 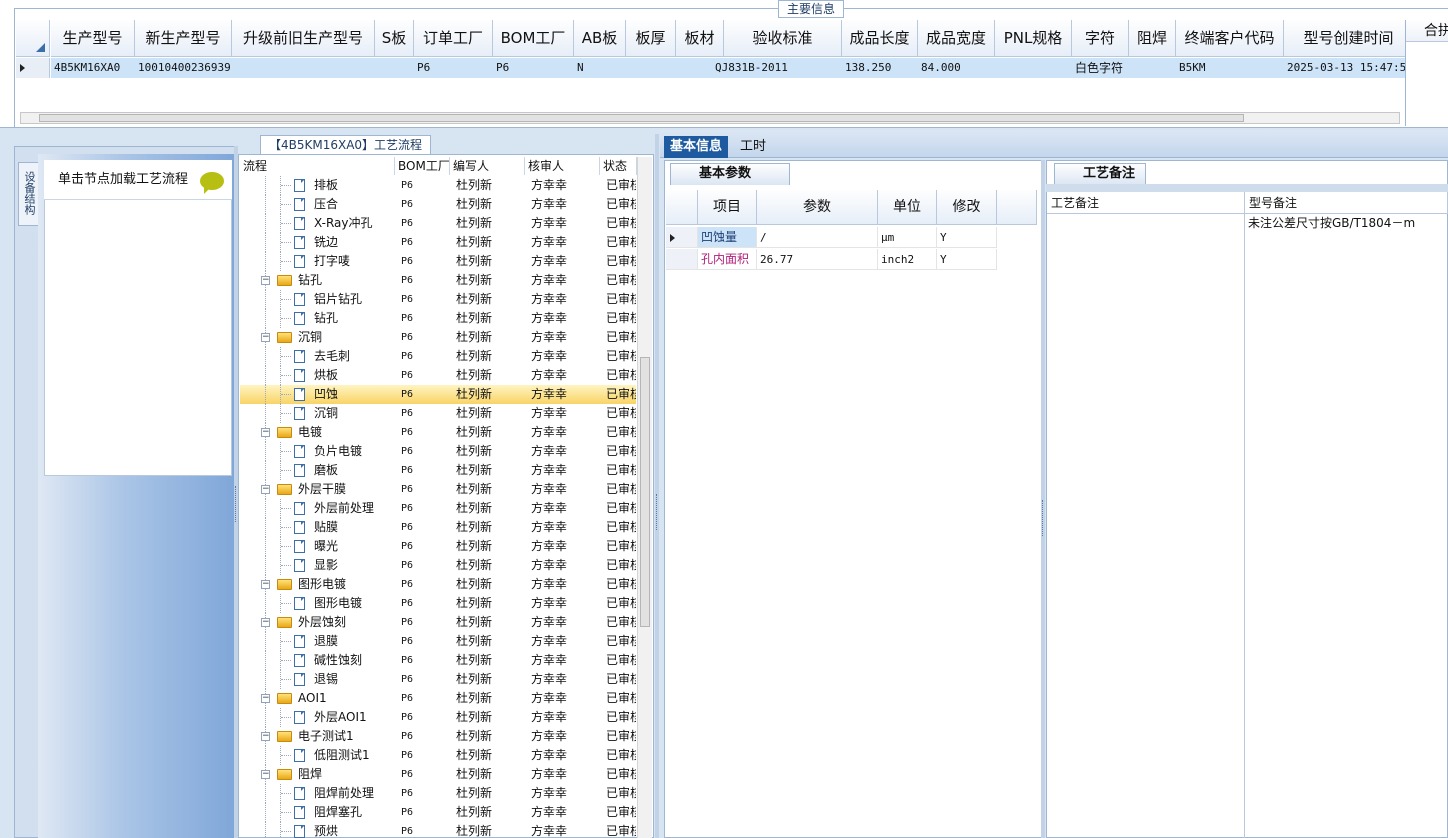 I want to click on tree-row: − 外层干膜 P6 杜列新 方幸幸 已审核, so click(x=438, y=489).